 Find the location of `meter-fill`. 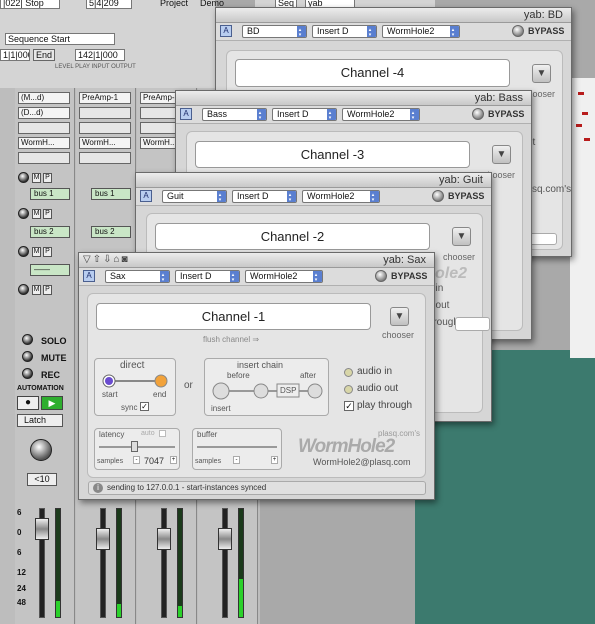

meter-fill is located at coordinates (180, 611).